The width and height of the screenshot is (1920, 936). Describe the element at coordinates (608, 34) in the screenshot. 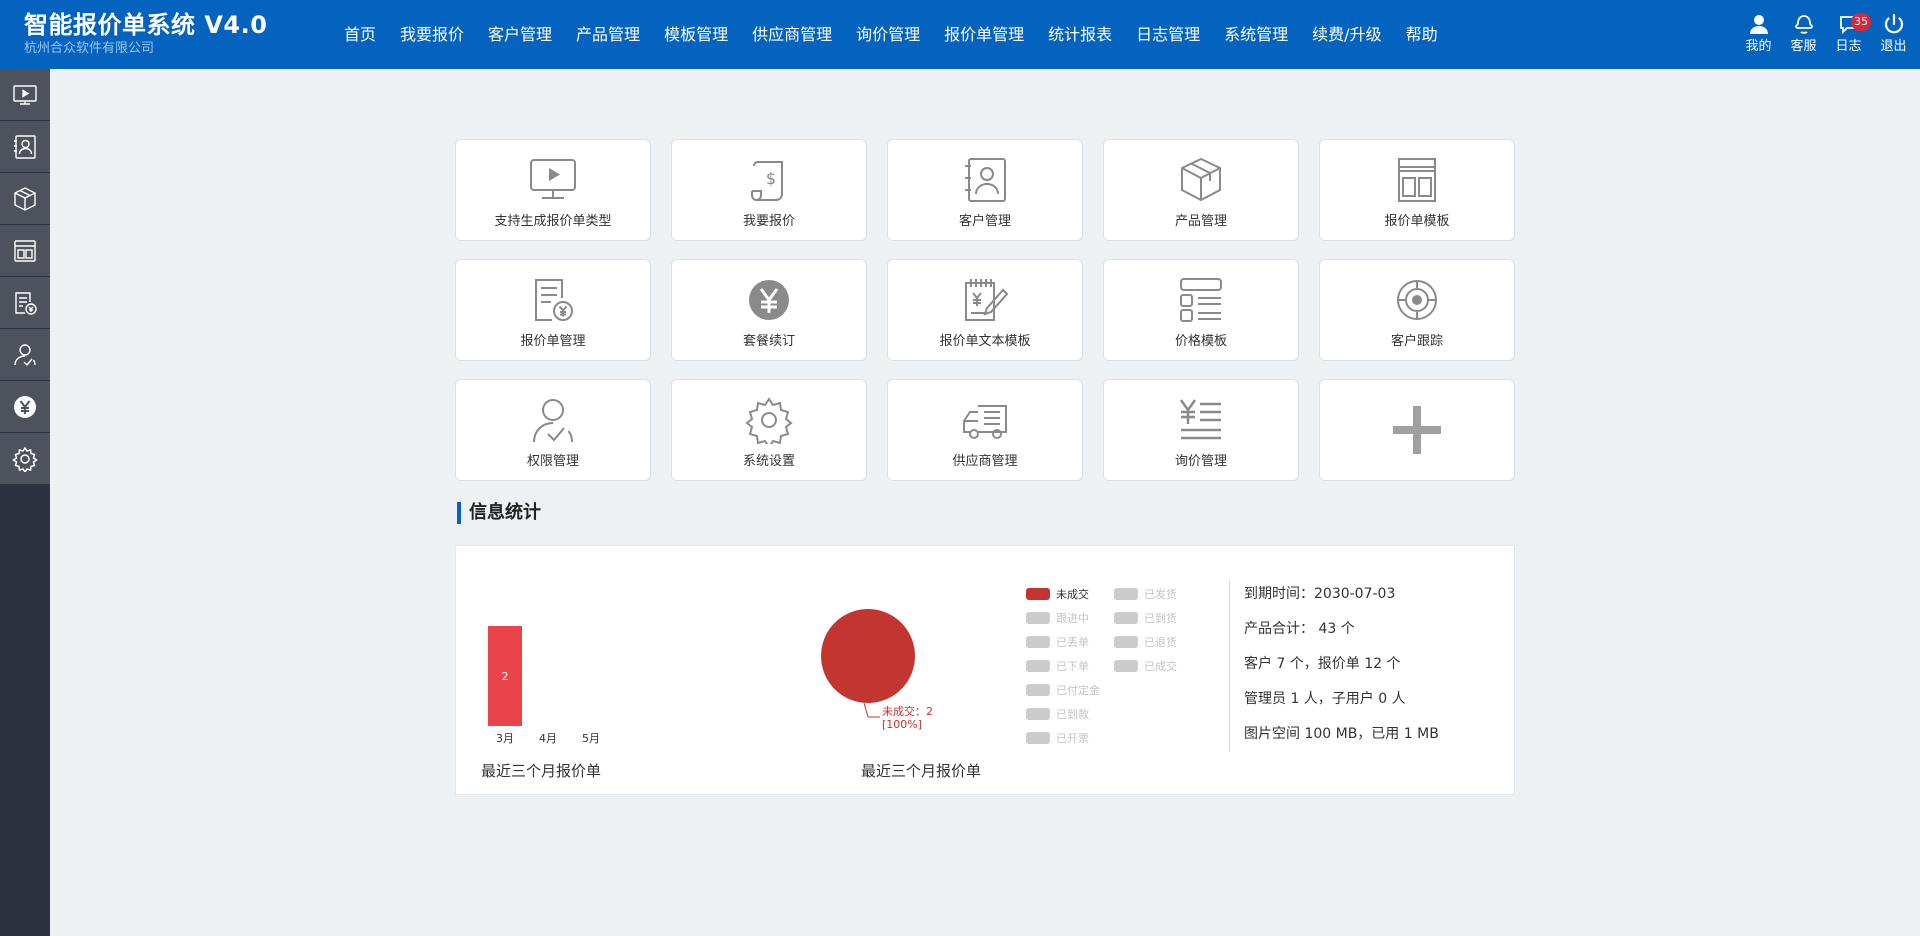

I see `nav-products: 产品管理` at that location.